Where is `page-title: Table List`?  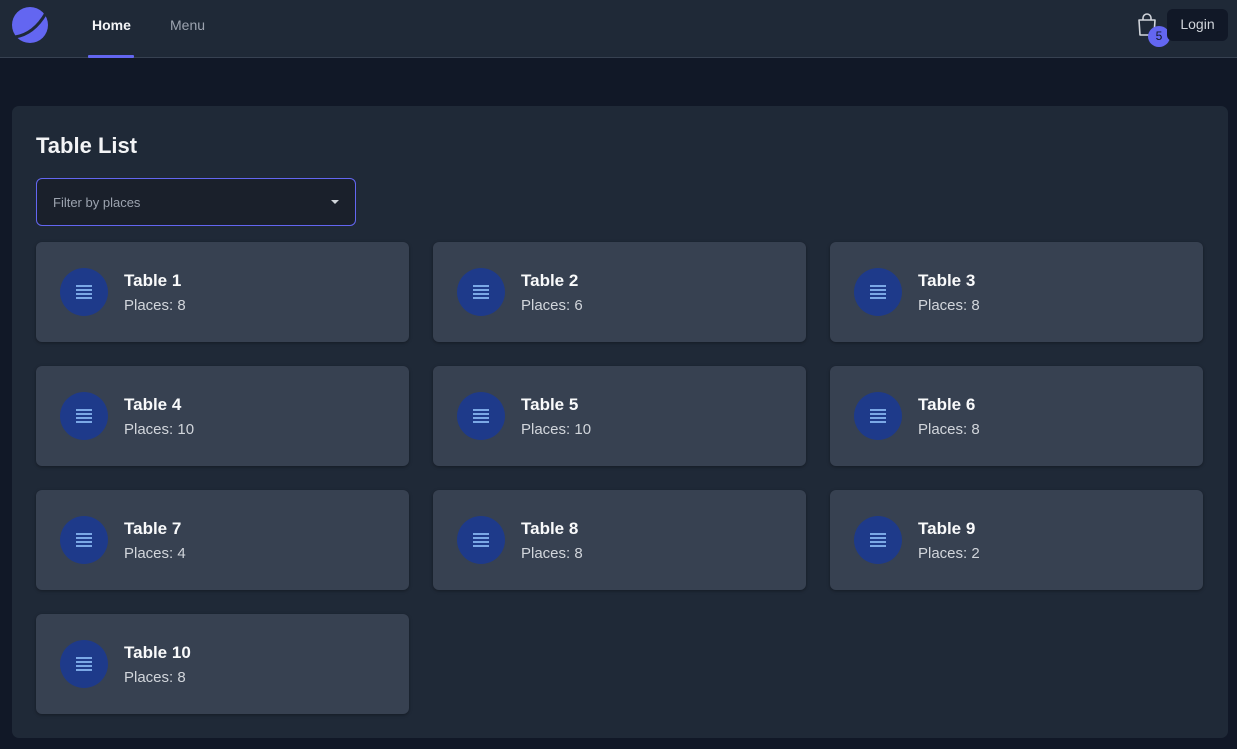
page-title: Table List is located at coordinates (87, 145).